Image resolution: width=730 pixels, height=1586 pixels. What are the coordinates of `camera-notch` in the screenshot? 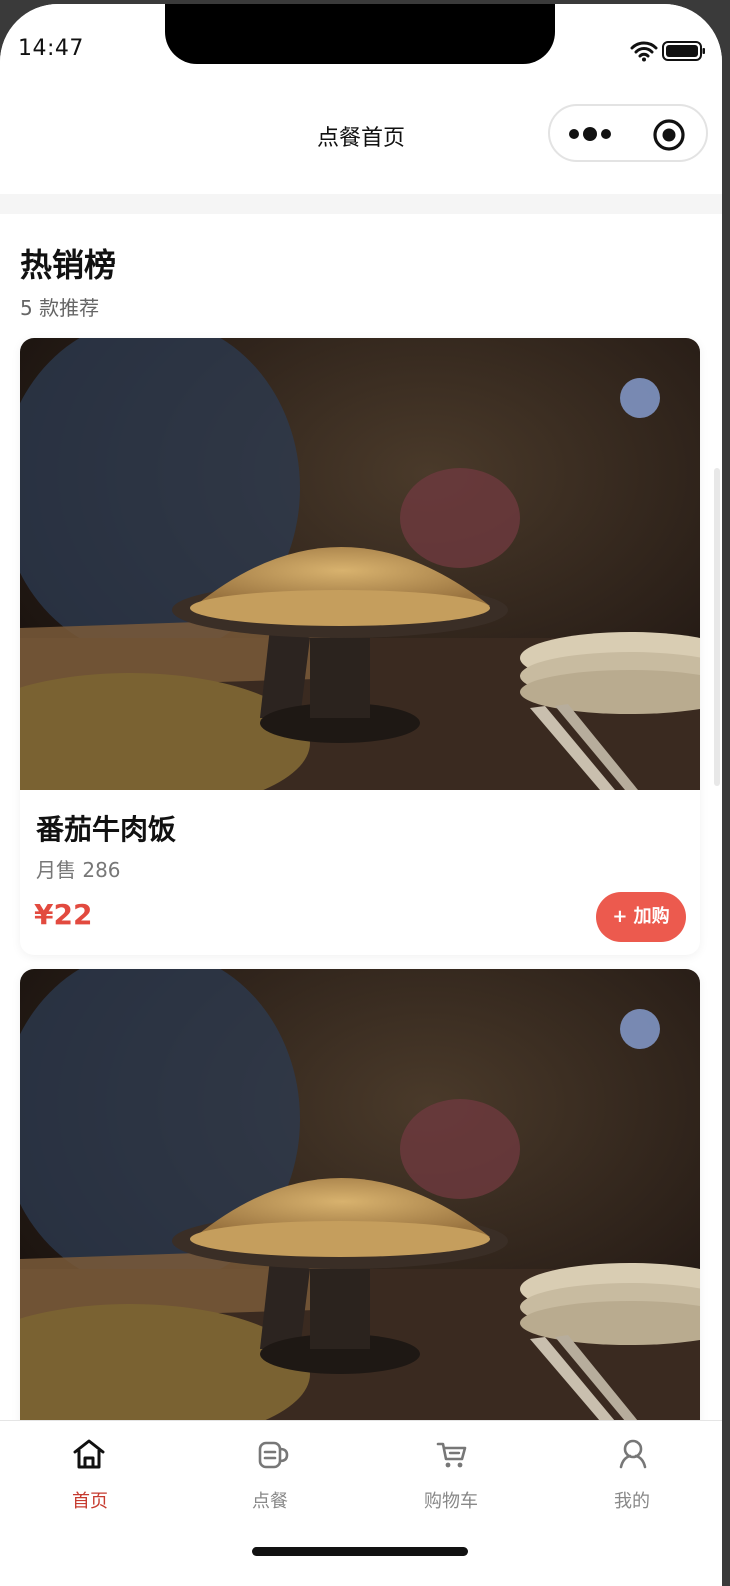 It's located at (360, 34).